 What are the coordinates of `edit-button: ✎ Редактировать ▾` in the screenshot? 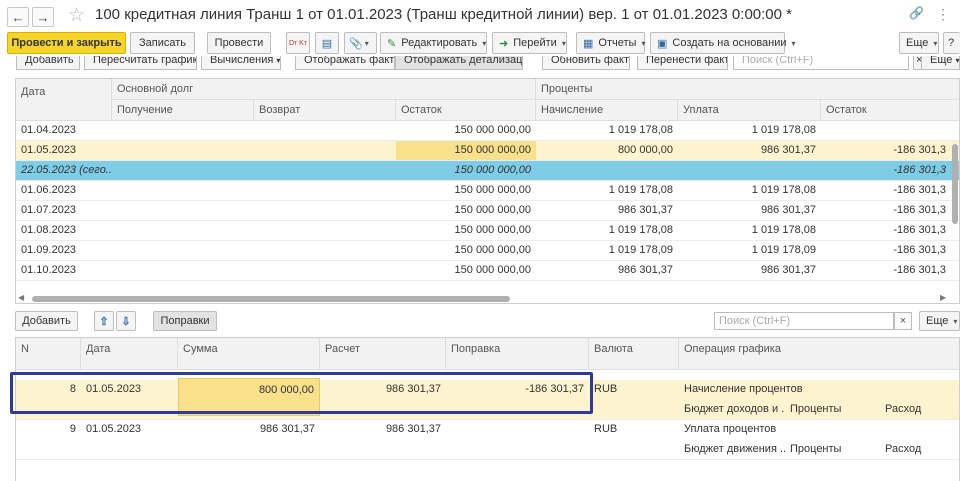 It's located at (433, 43).